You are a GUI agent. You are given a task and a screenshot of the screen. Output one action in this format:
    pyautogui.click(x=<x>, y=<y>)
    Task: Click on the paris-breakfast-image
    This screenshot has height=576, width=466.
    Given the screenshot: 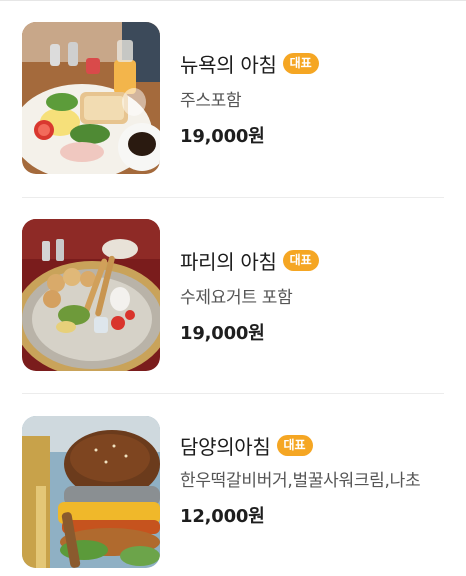 What is the action you would take?
    pyautogui.click(x=91, y=295)
    